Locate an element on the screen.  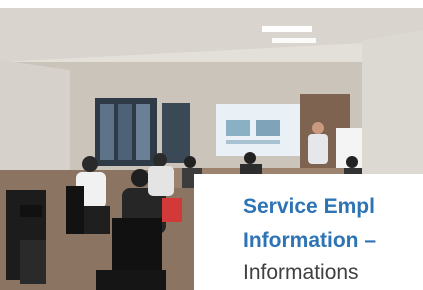
card-title-line2: Information – is located at coordinates (310, 240).